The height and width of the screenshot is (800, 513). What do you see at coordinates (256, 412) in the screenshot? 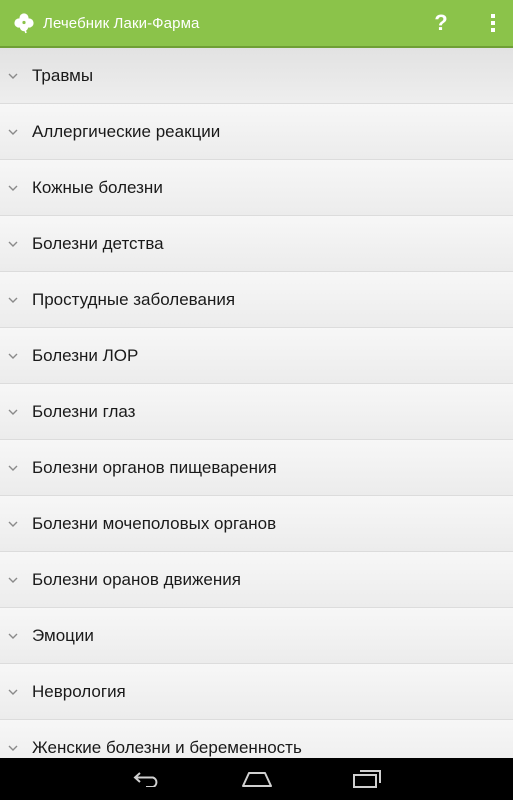
I see `list-item: Болезни глаз` at bounding box center [256, 412].